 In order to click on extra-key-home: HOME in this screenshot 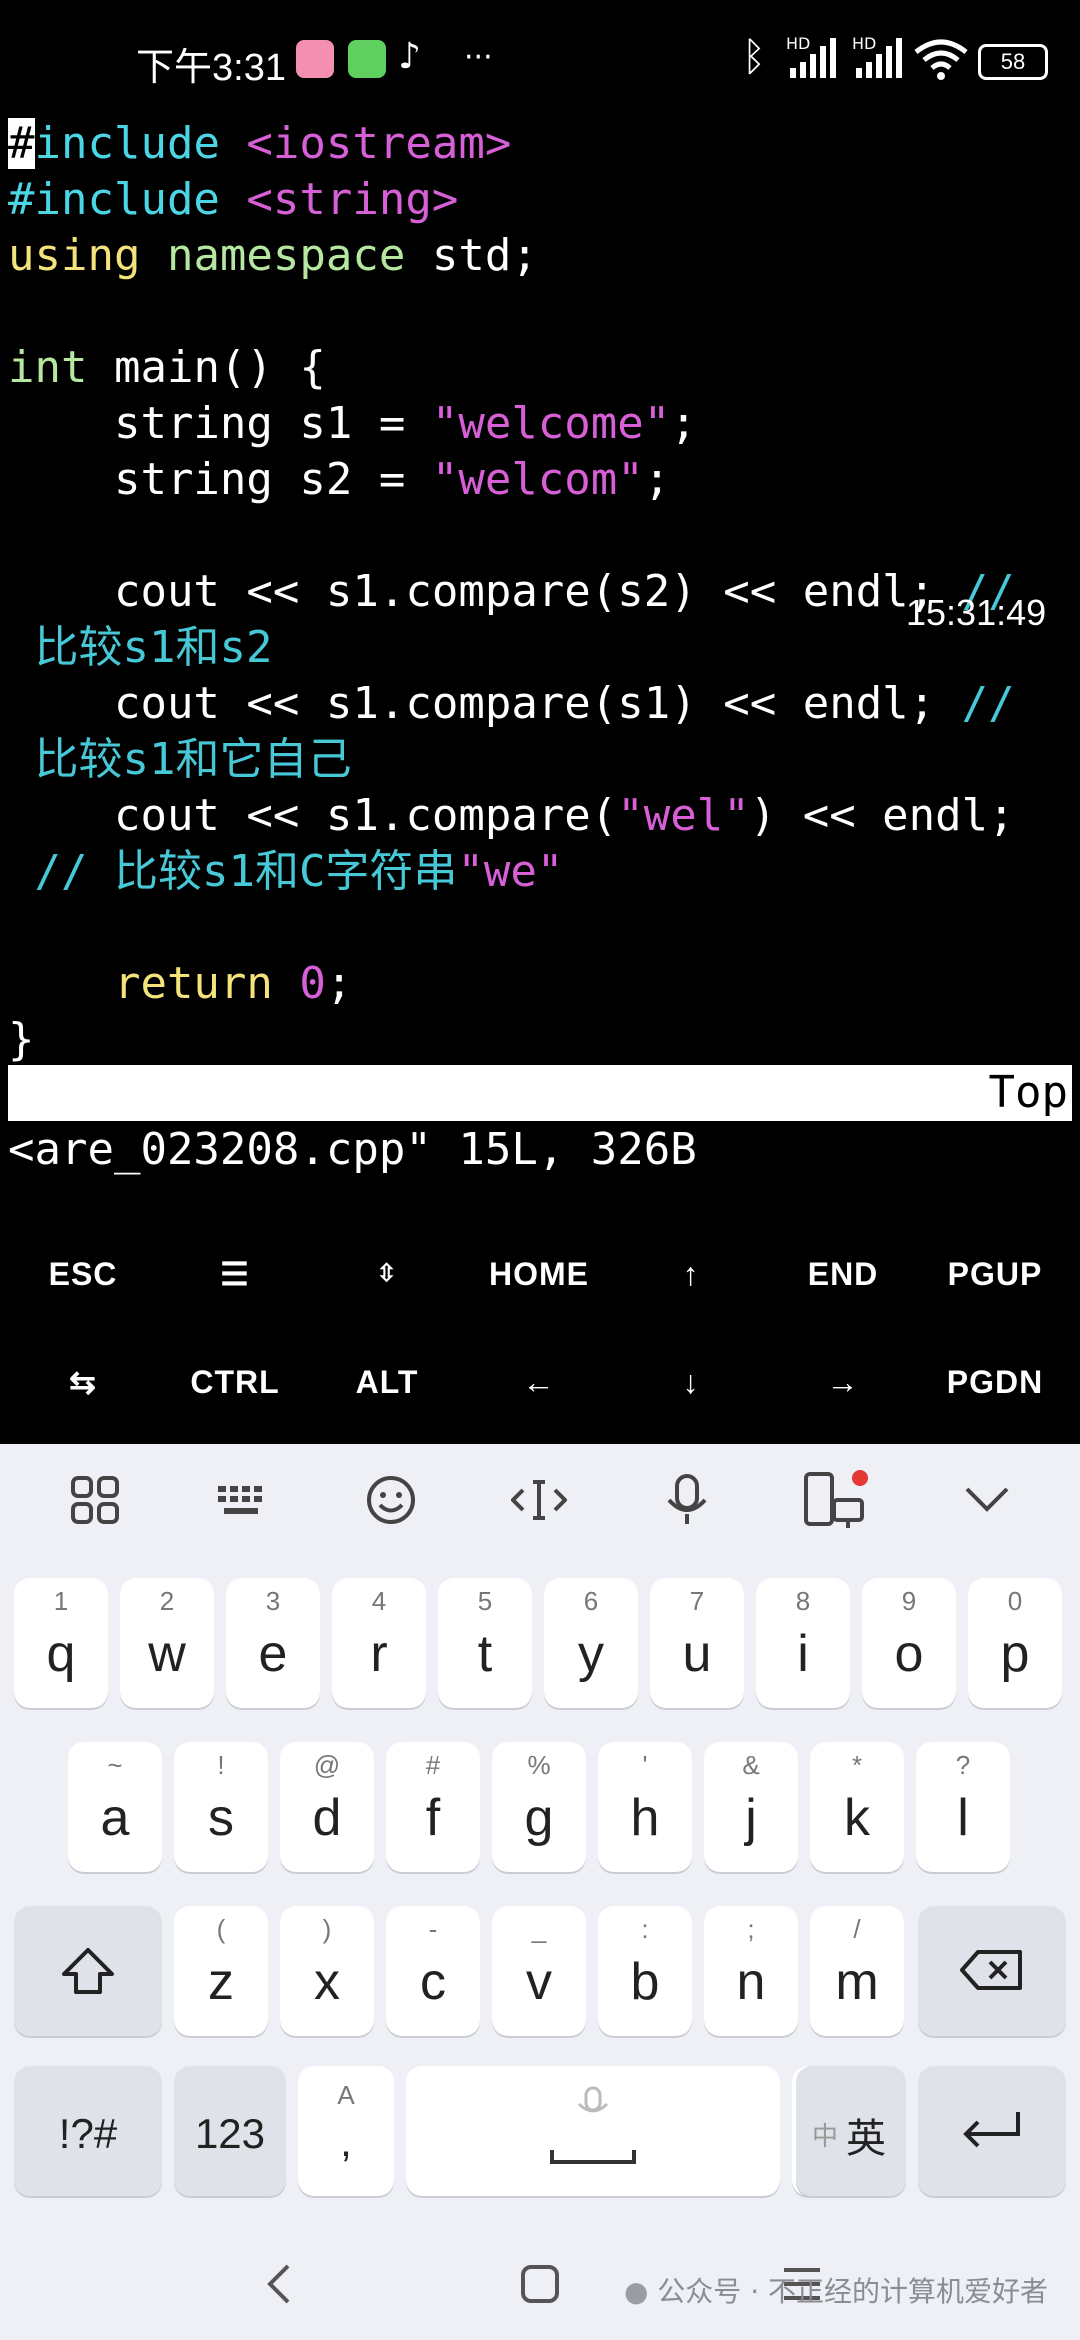, I will do `click(539, 1274)`.